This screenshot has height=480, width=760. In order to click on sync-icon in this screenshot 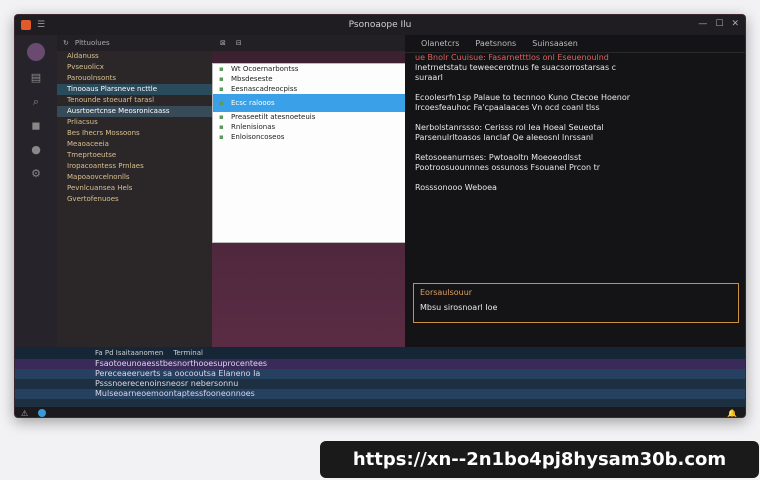, I will do `click(42, 413)`.